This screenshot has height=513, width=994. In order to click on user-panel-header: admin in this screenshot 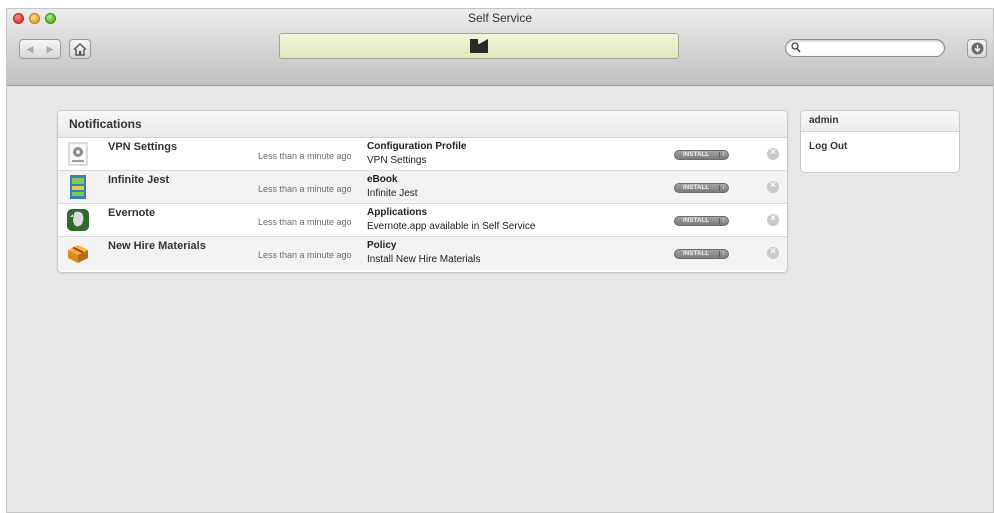, I will do `click(880, 121)`.